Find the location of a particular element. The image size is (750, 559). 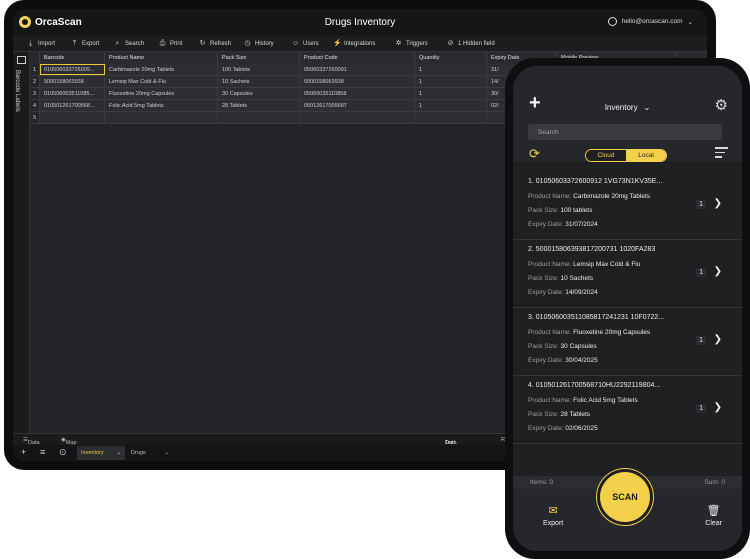

history-icon: ◷ is located at coordinates (247, 43).